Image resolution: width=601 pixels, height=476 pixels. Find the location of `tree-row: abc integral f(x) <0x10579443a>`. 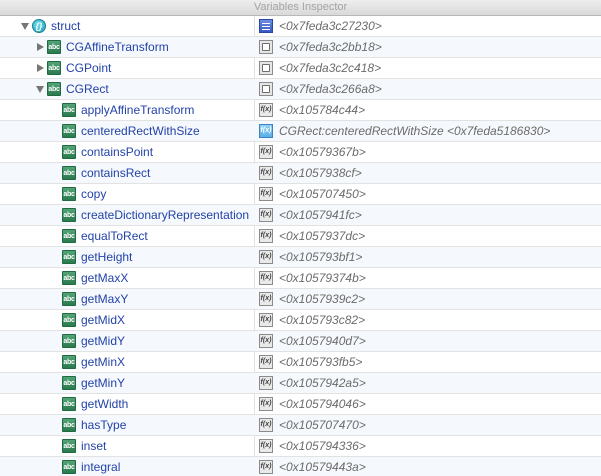

tree-row: abc integral f(x) <0x10579443a> is located at coordinates (300, 466).